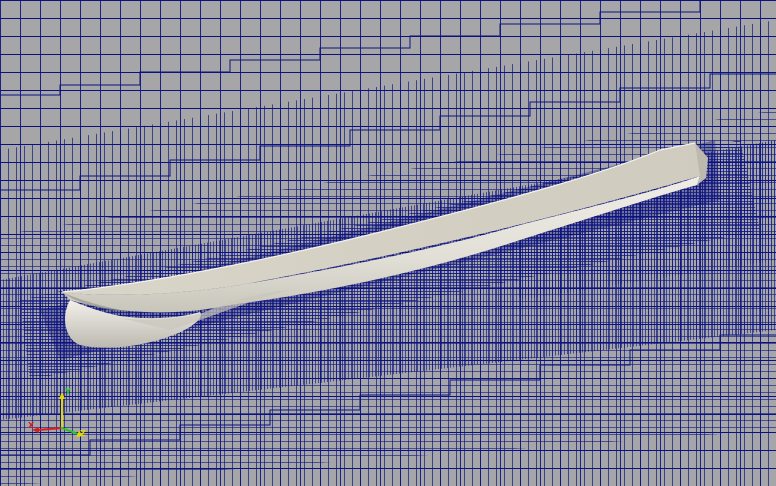  Describe the element at coordinates (31, 425) in the screenshot. I see `x-axis-label: X` at that location.